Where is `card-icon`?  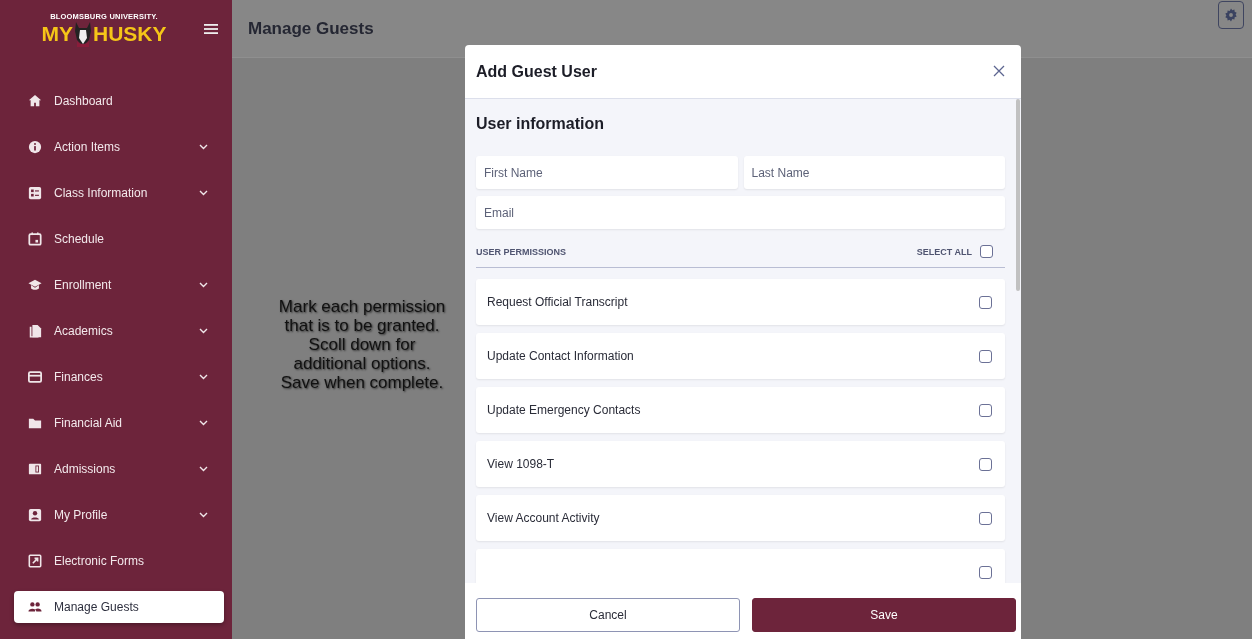 card-icon is located at coordinates (35, 377).